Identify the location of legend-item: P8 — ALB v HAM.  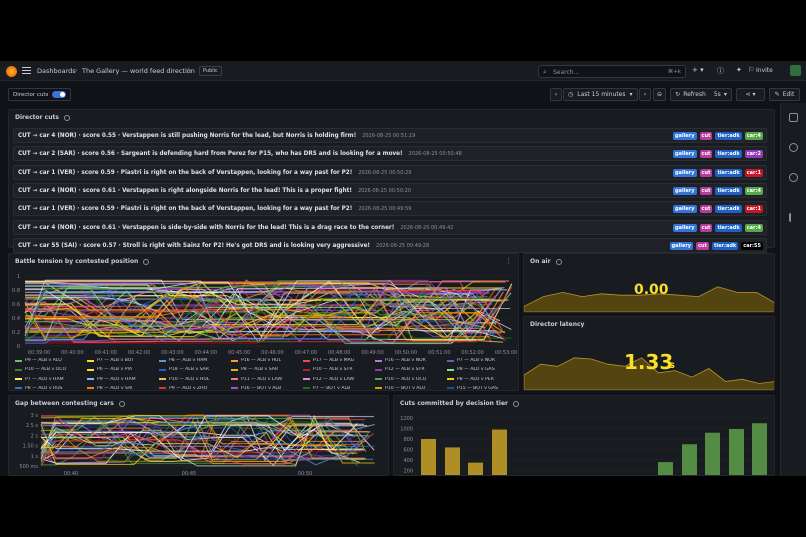
(183, 360).